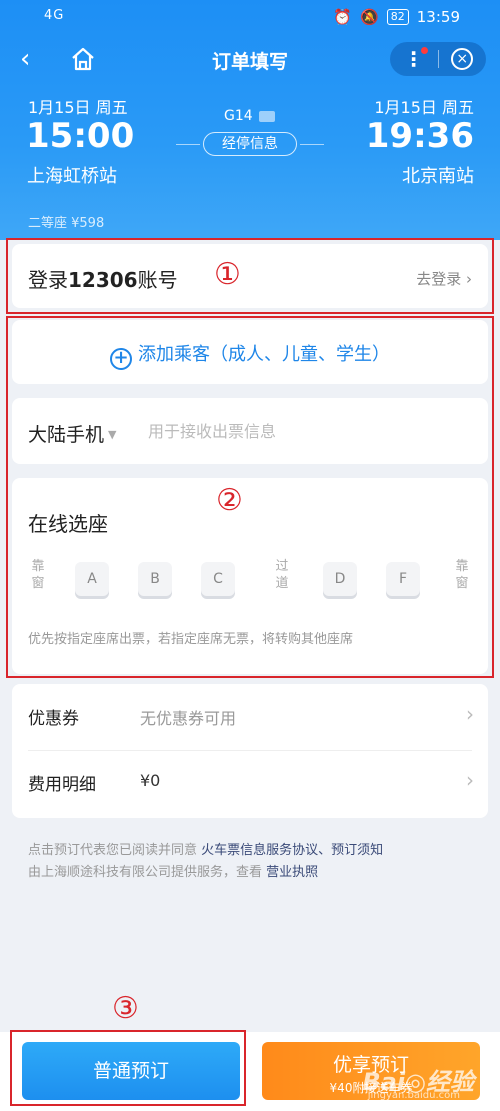 Image resolution: width=500 pixels, height=1111 pixels. Describe the element at coordinates (292, 850) in the screenshot. I see `agreement-link: 火车票信息服务协议、预订须知` at that location.